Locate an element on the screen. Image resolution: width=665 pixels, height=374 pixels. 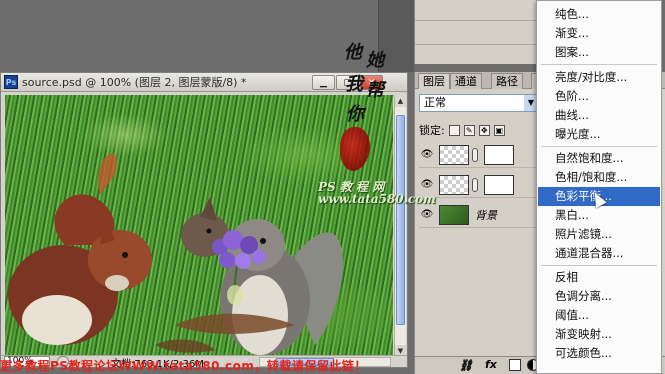
middle-squirrel-eye is located at coordinates (209, 231).